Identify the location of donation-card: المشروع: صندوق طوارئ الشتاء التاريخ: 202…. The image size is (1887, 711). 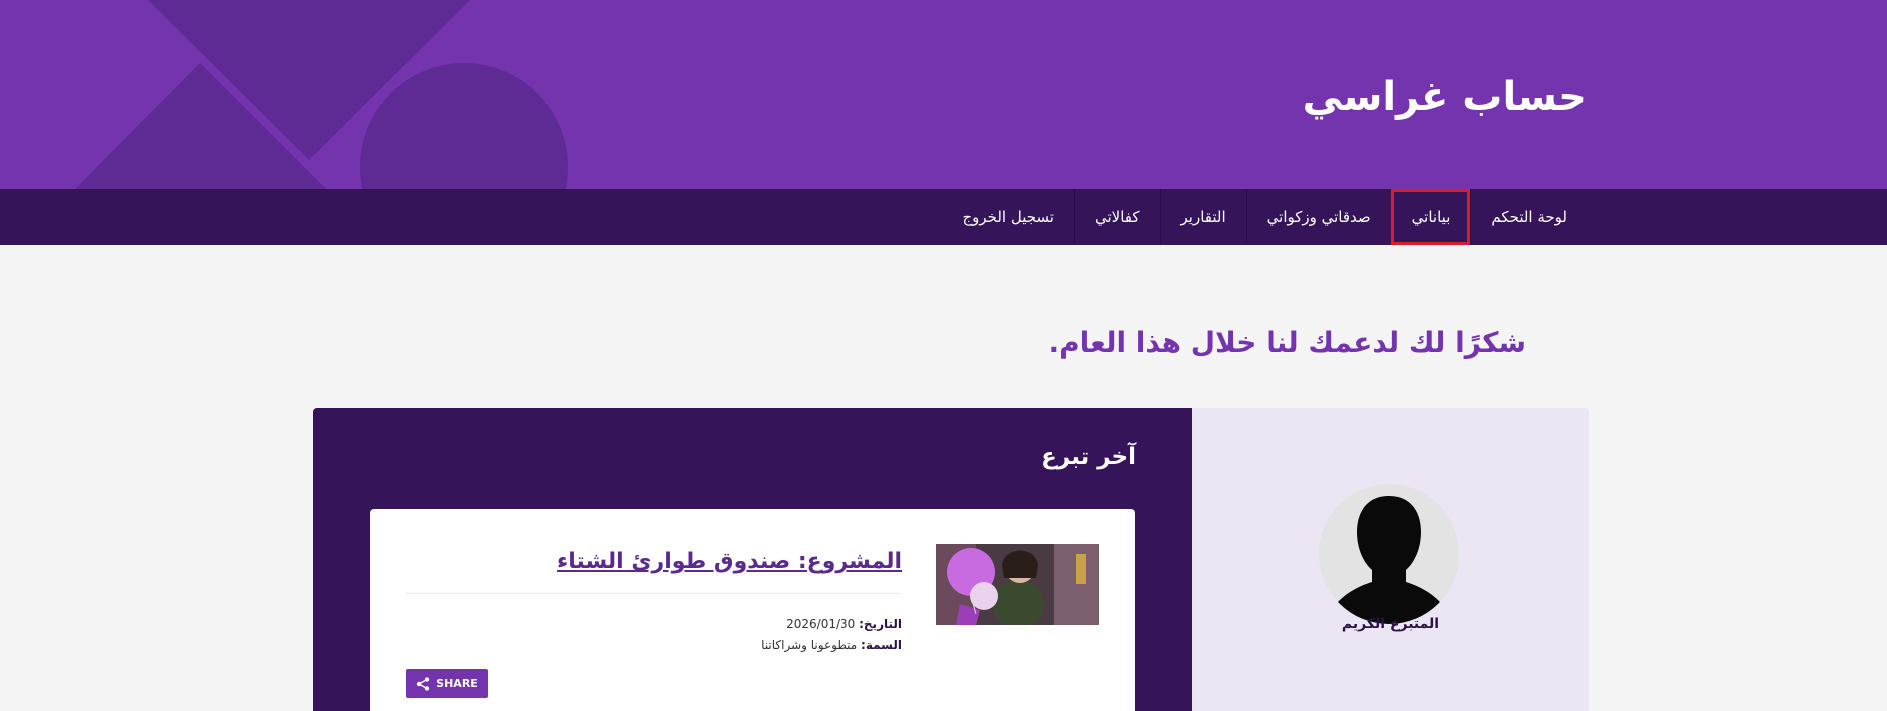
(752, 610).